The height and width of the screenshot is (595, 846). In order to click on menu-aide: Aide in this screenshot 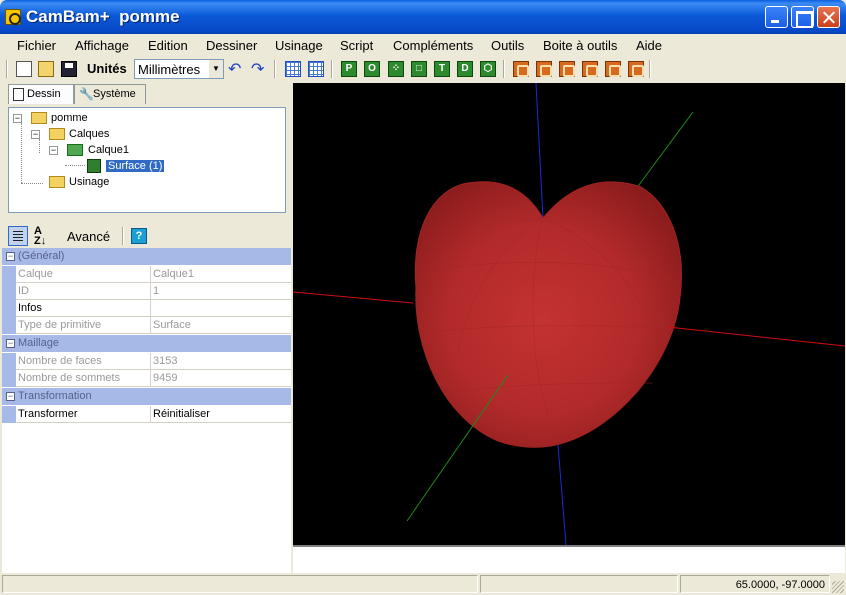, I will do `click(649, 45)`.